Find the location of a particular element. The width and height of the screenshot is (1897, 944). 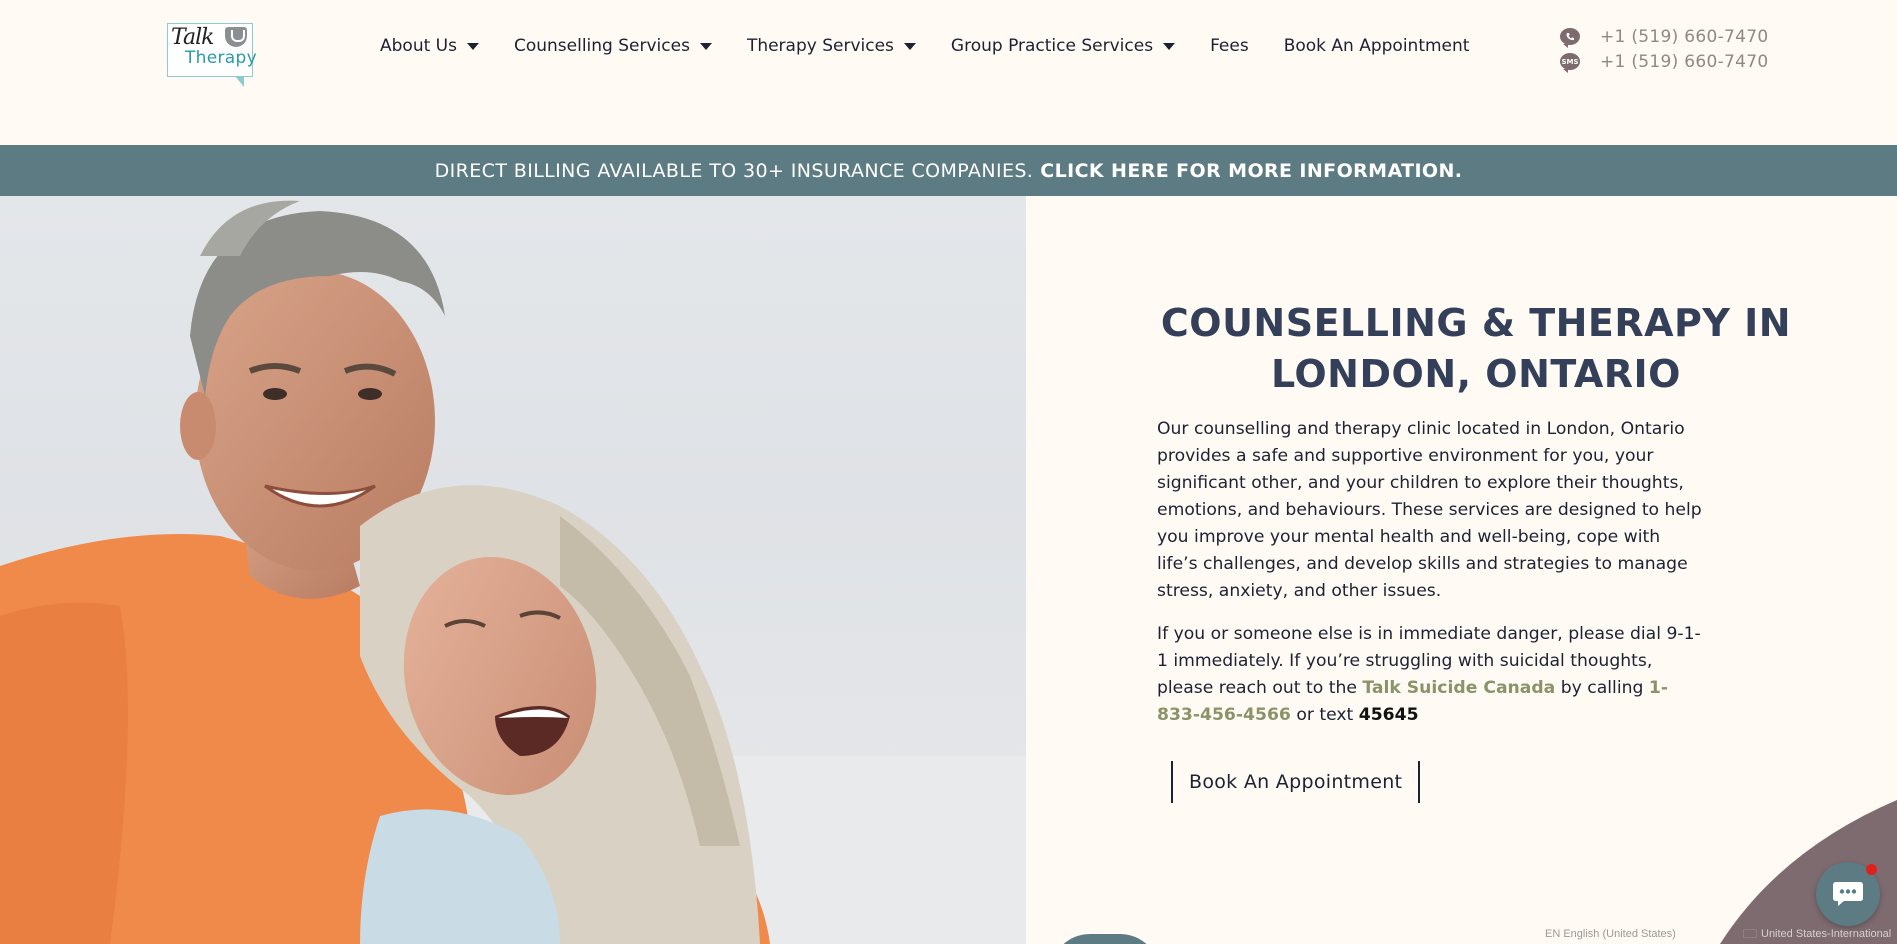

contact-info: +1 (519) 660-7470 SMS +1 (519) 660-7470 is located at coordinates (1664, 49).